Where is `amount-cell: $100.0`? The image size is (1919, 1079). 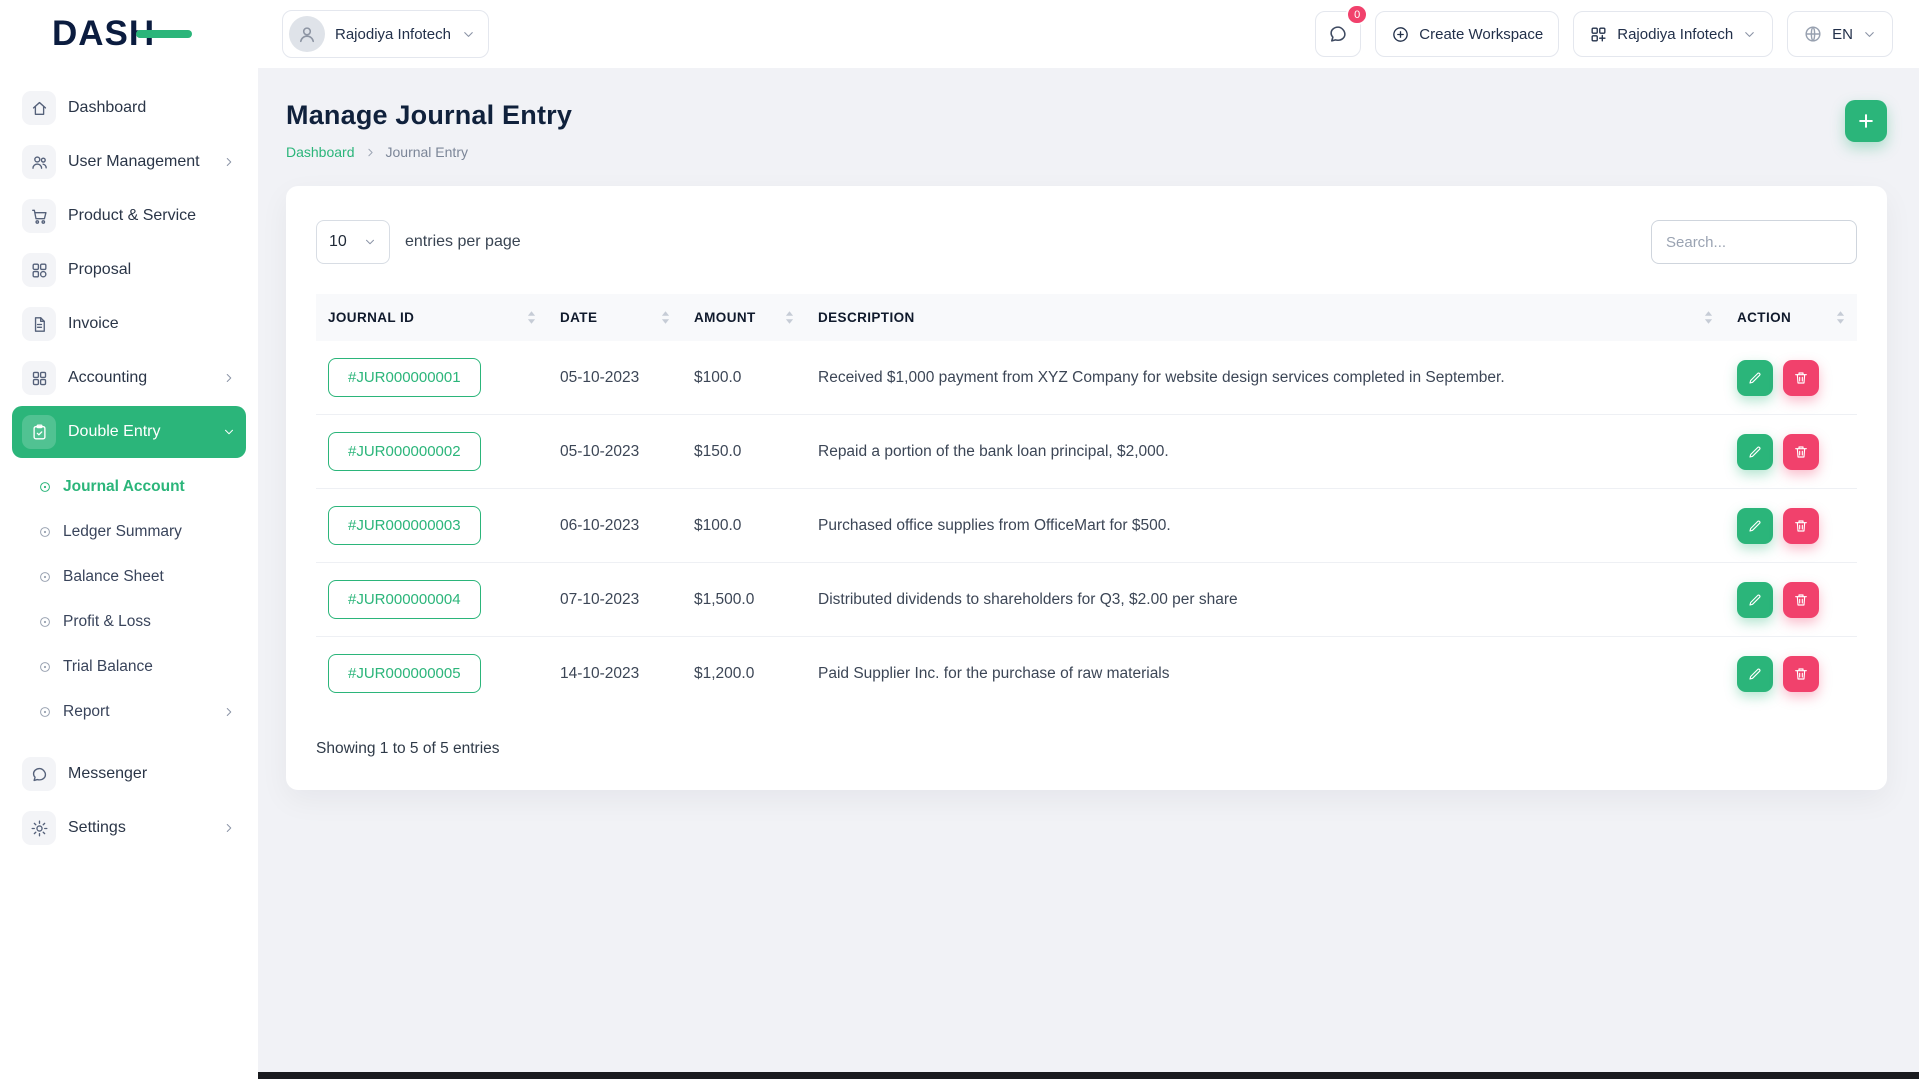 amount-cell: $100.0 is located at coordinates (744, 525).